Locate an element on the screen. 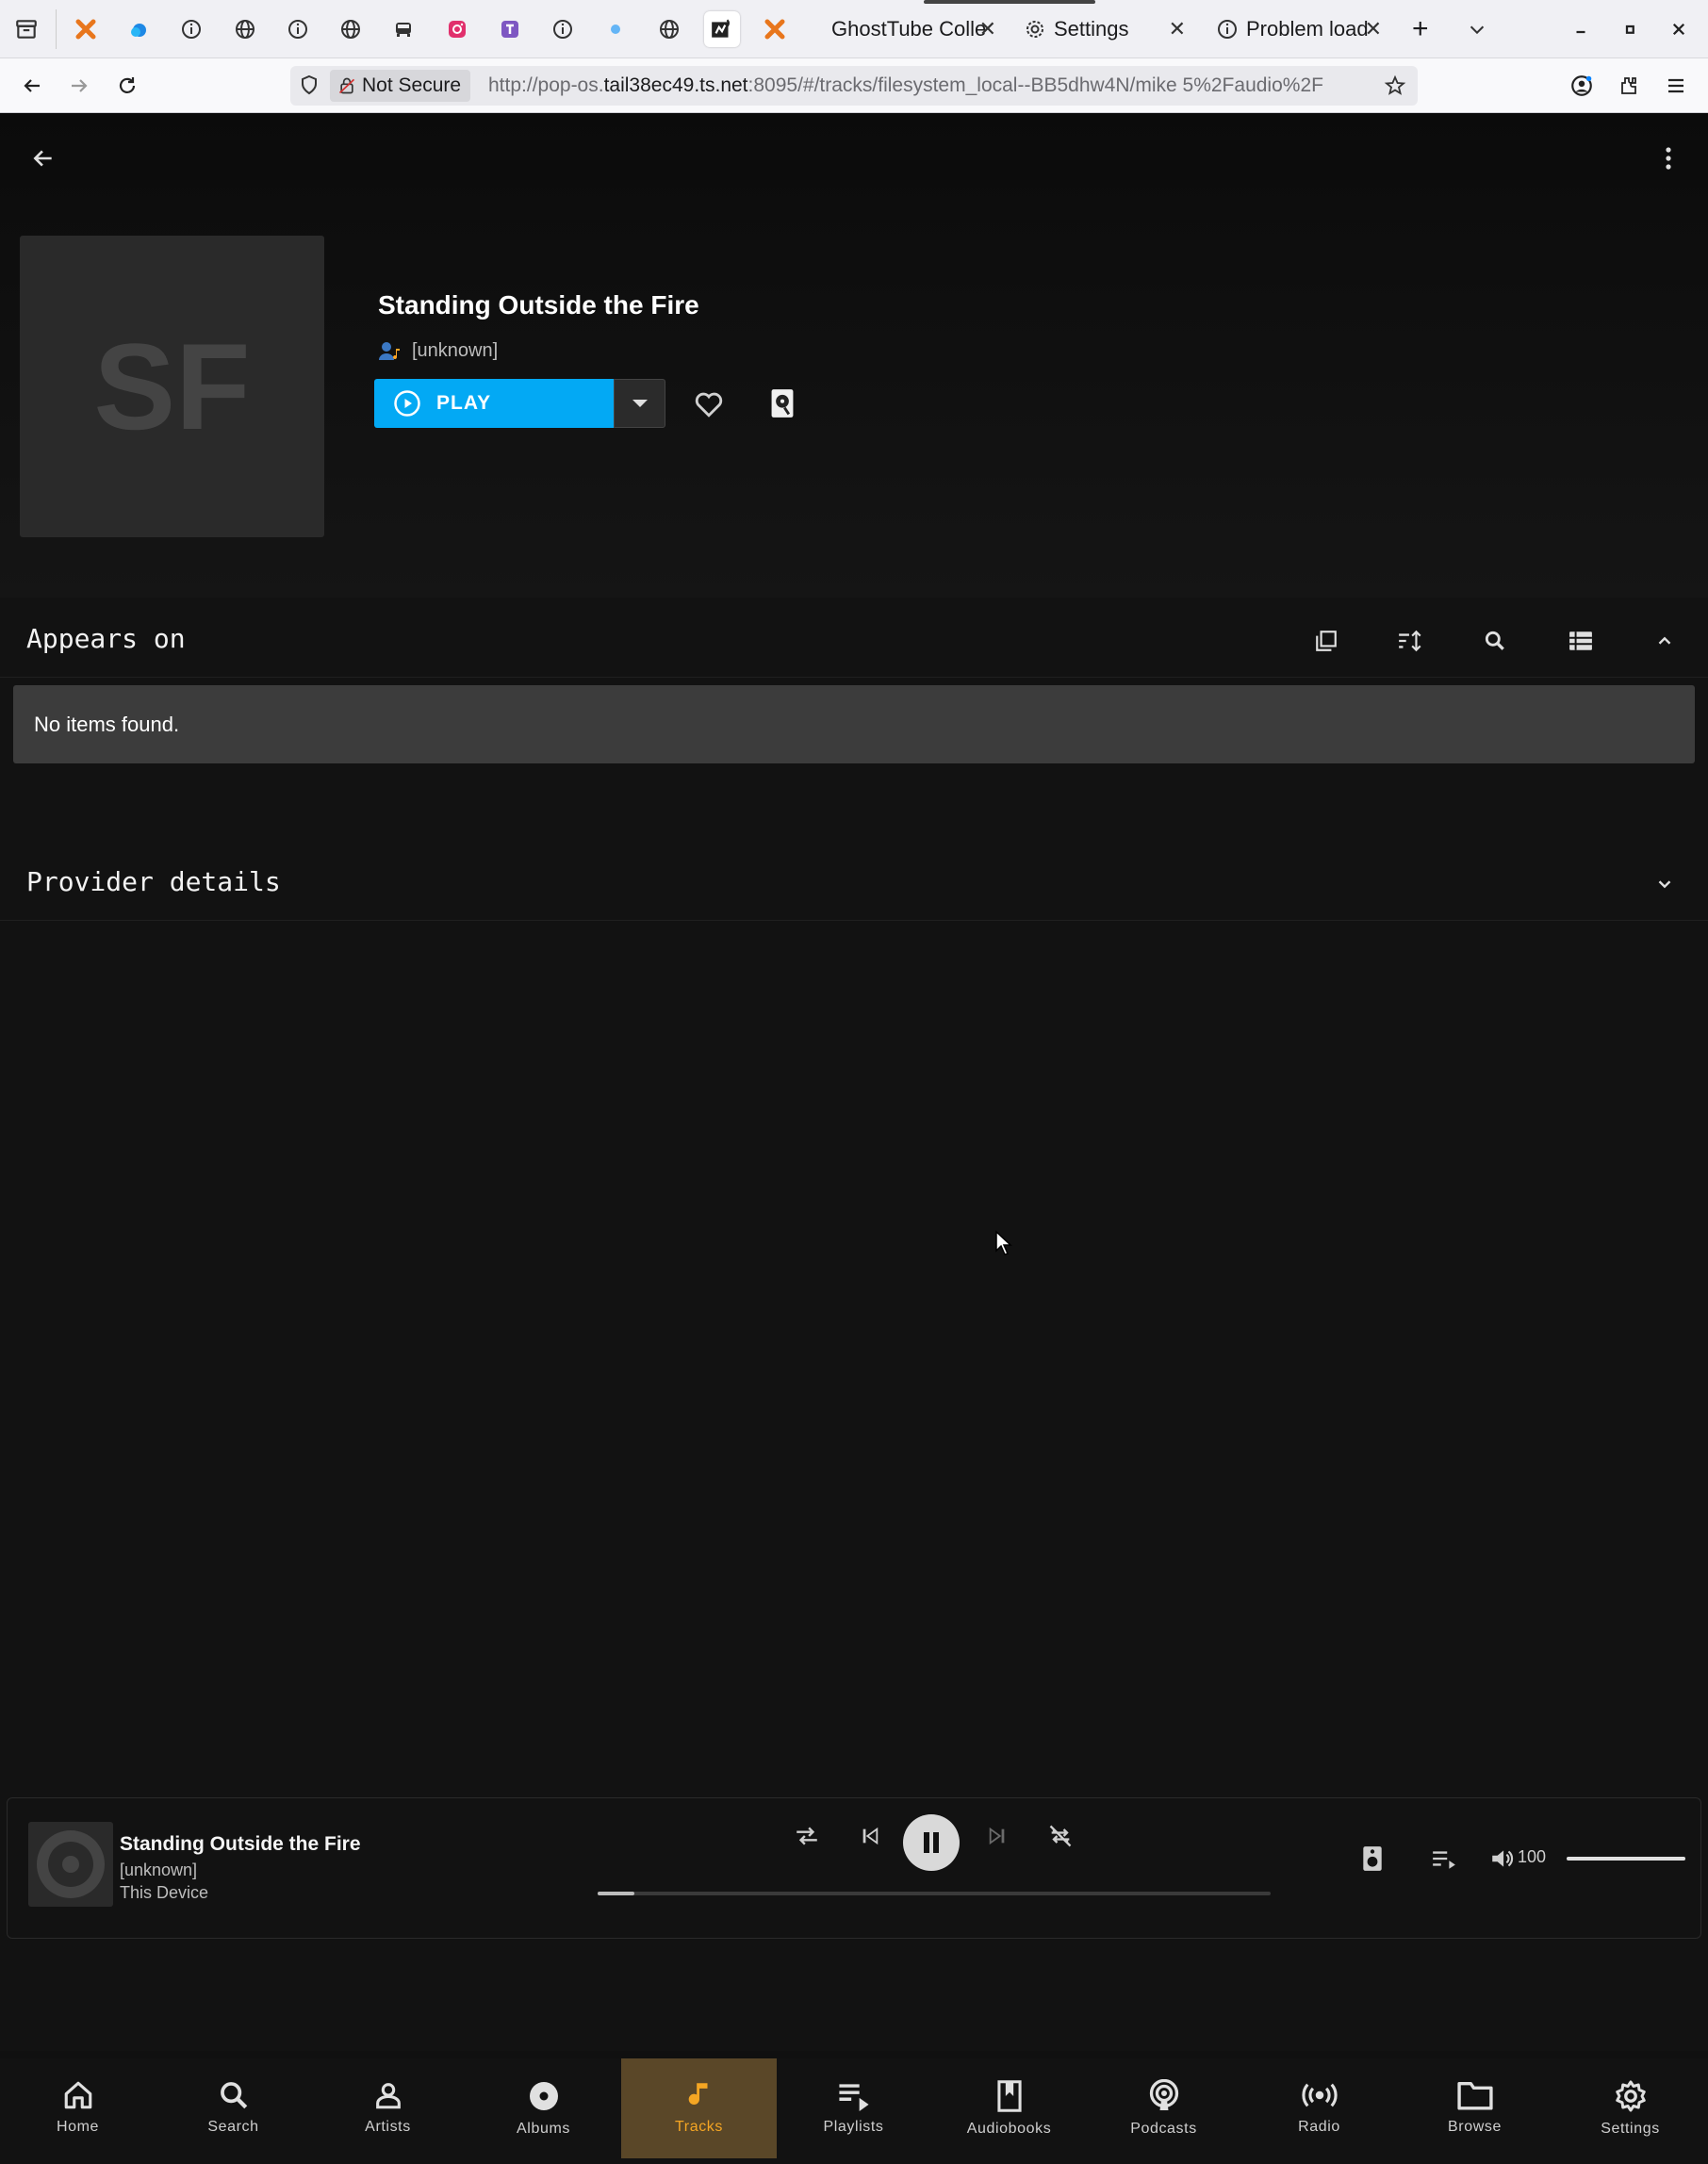 This screenshot has height=2164, width=1708. volume-slider is located at coordinates (1626, 1859).